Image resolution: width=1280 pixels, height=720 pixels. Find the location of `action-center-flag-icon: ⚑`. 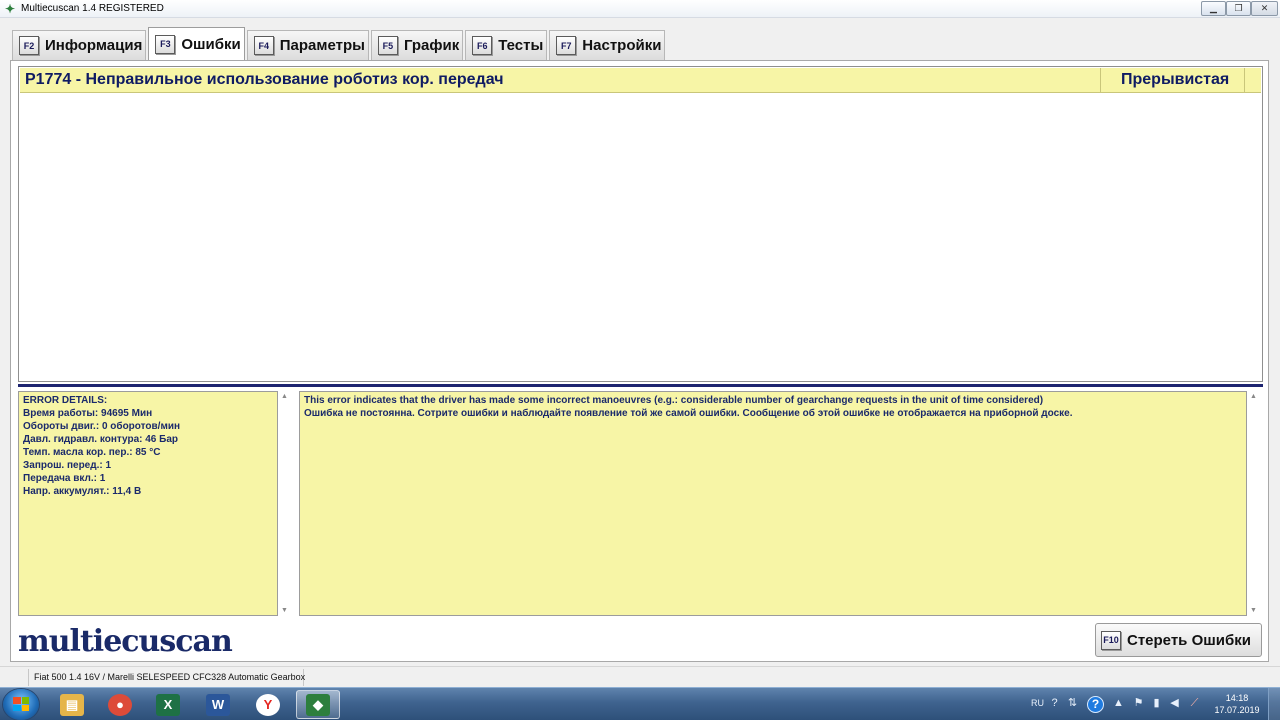

action-center-flag-icon: ⚑ is located at coordinates (1138, 703).